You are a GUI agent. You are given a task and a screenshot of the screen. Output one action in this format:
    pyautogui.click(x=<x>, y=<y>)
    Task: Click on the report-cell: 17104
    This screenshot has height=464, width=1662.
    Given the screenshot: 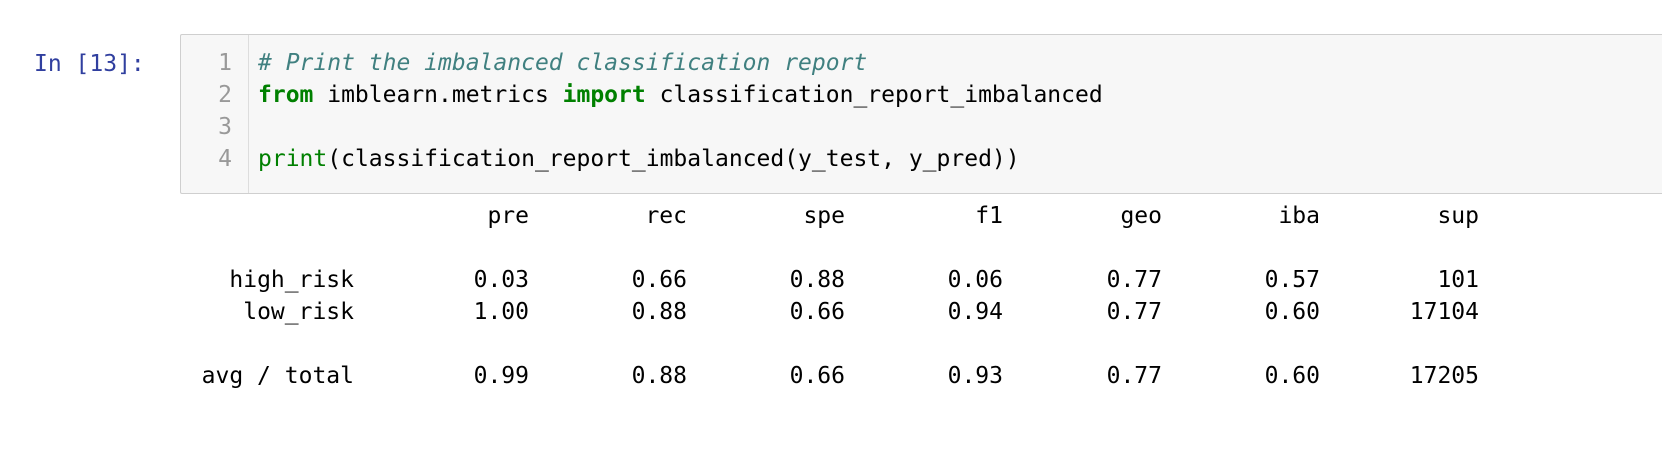 What is the action you would take?
    pyautogui.click(x=1444, y=312)
    